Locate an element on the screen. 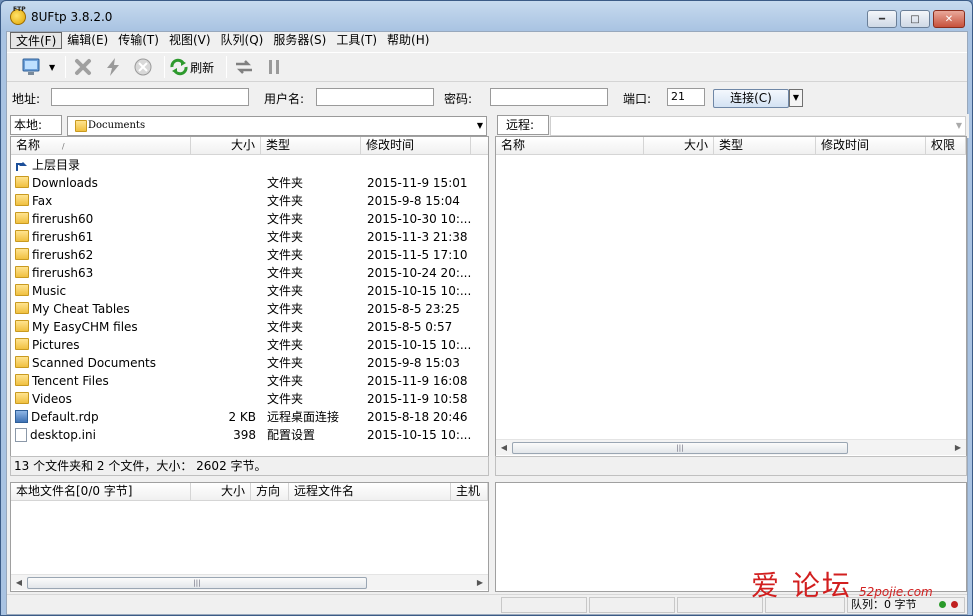 The image size is (973, 616). menu-edit: 编辑(E) is located at coordinates (87, 40).